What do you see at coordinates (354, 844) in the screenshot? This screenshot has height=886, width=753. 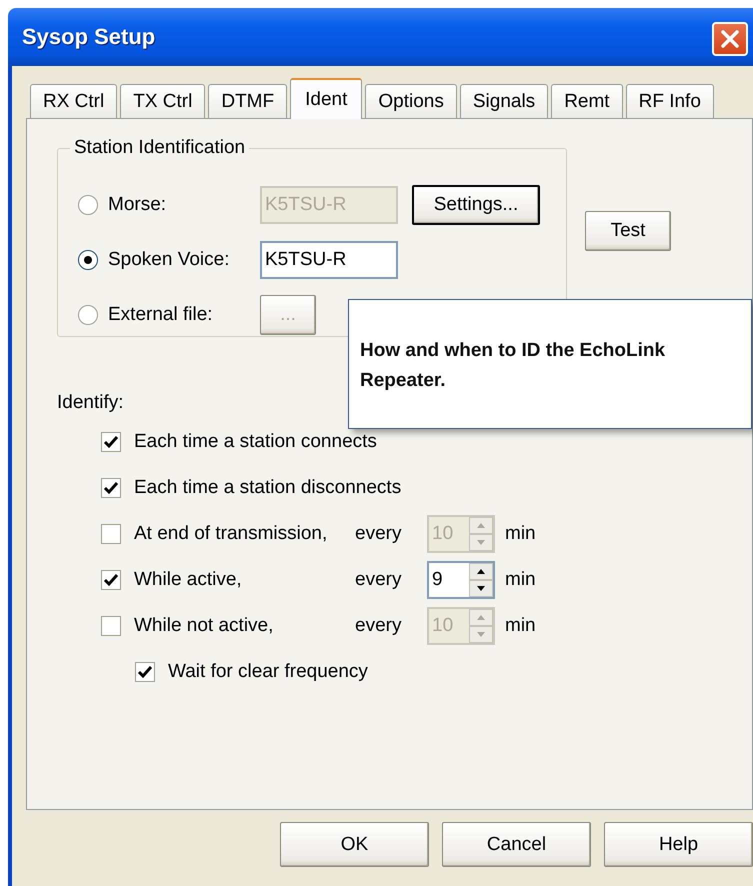 I see `dialog-button: OK` at bounding box center [354, 844].